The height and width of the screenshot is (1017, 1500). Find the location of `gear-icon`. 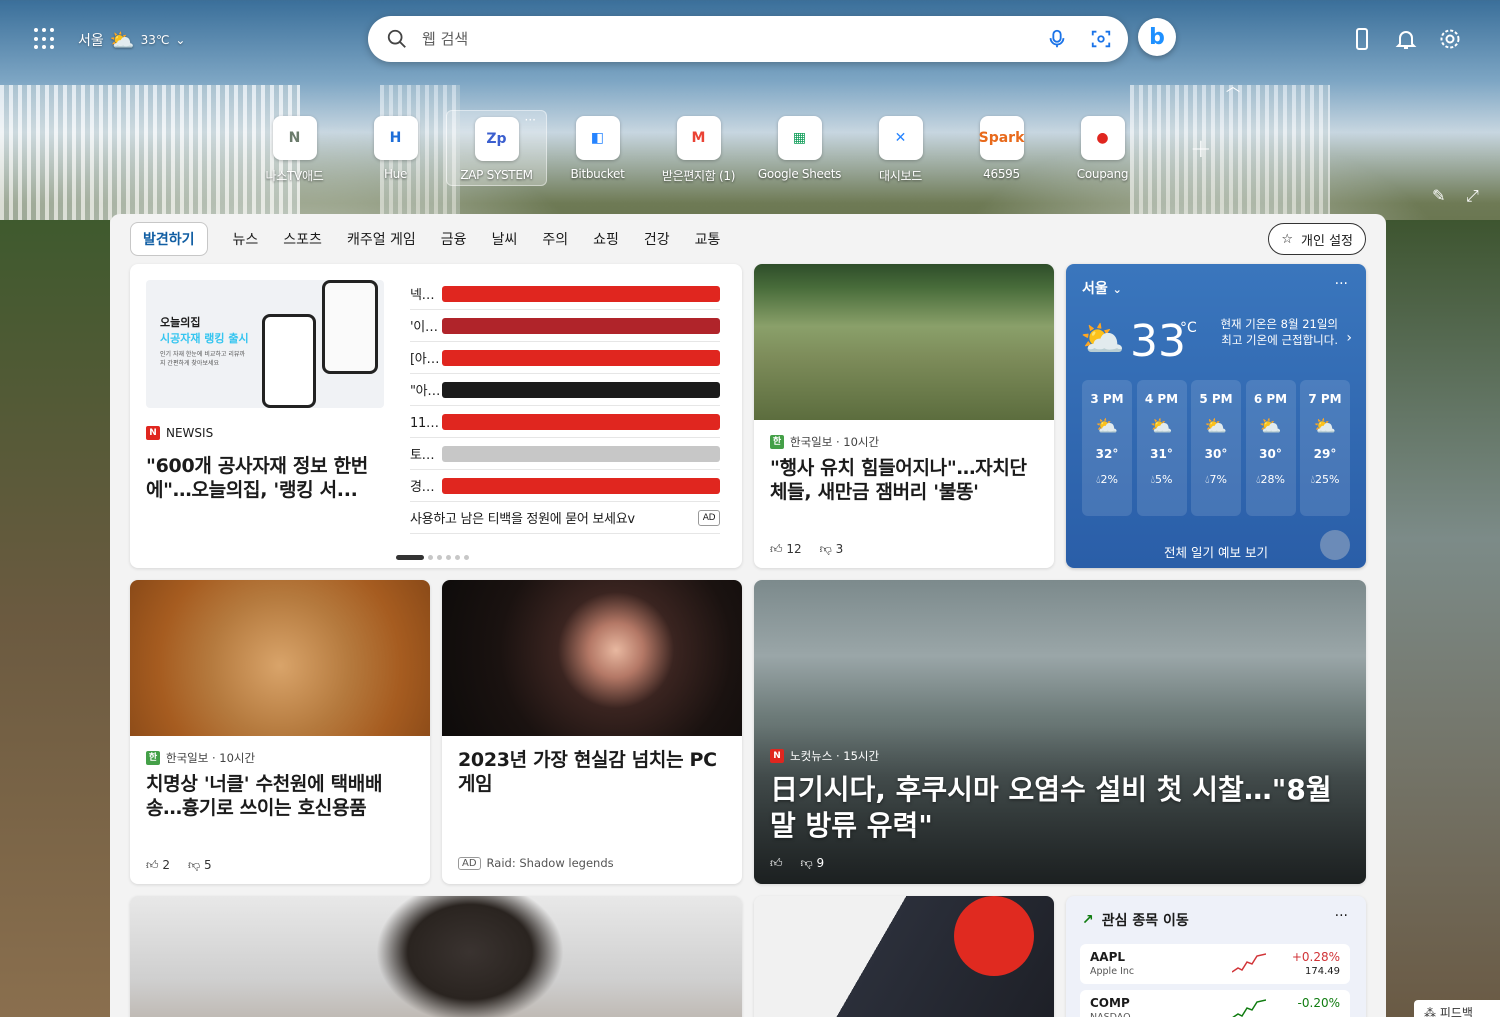

gear-icon is located at coordinates (1450, 39).